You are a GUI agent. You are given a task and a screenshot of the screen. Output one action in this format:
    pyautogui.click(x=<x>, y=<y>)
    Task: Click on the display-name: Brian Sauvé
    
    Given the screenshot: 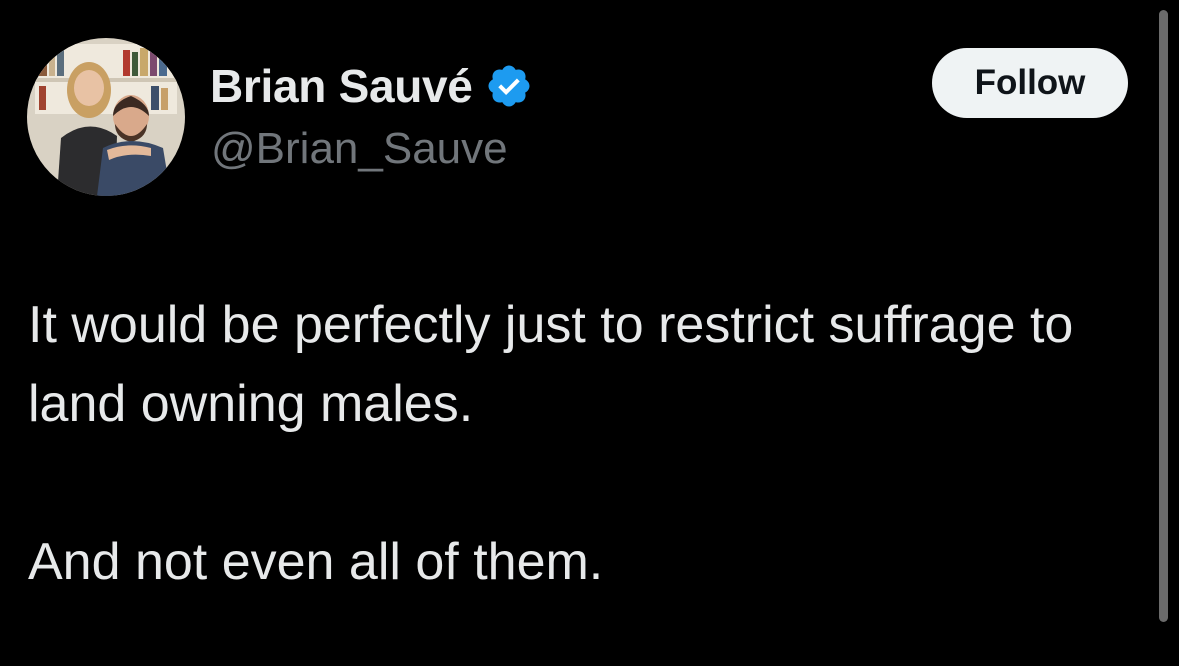 What is the action you would take?
    pyautogui.click(x=341, y=86)
    